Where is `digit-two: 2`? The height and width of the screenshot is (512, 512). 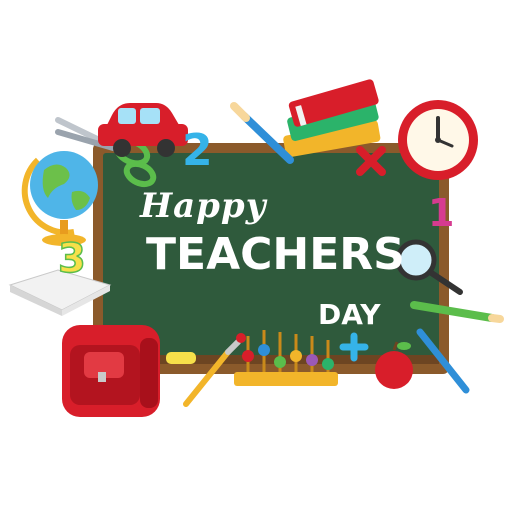
digit-two: 2 is located at coordinates (197, 150).